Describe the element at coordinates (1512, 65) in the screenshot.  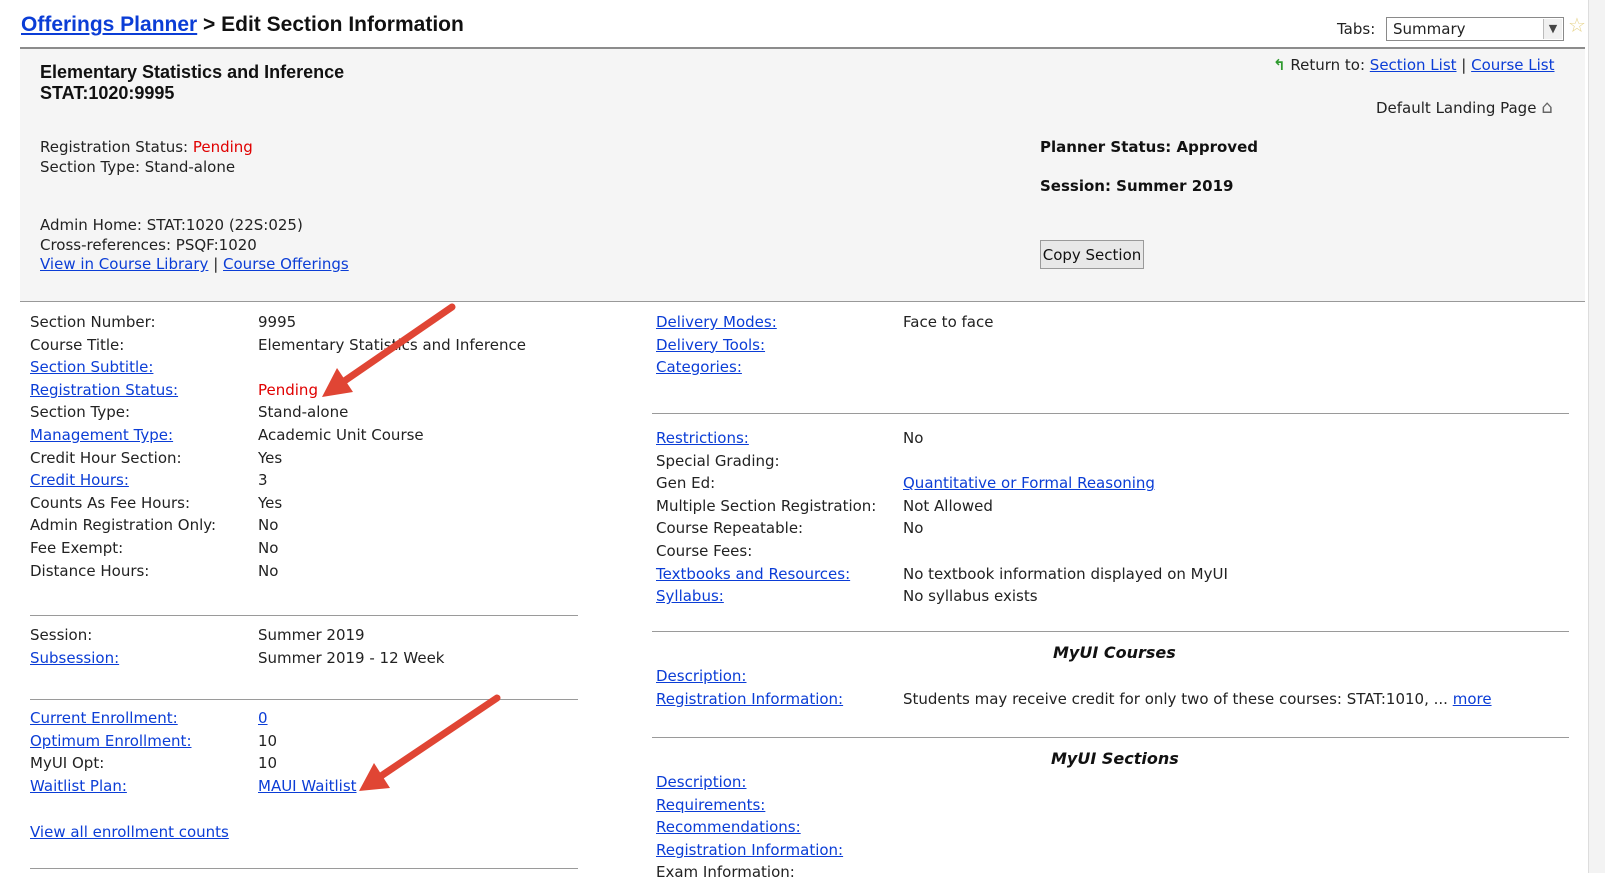
I see `course-list-link: Course List` at that location.